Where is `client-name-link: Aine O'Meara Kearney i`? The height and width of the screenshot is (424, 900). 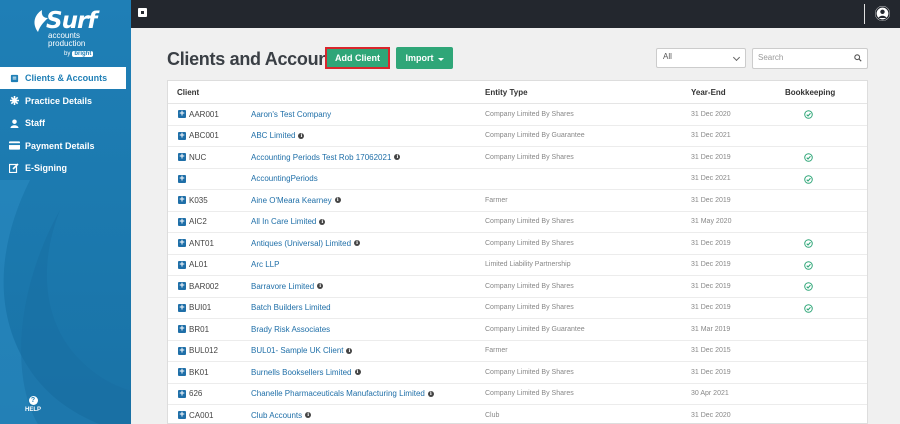
client-name-link: Aine O'Meara Kearney i is located at coordinates (296, 200).